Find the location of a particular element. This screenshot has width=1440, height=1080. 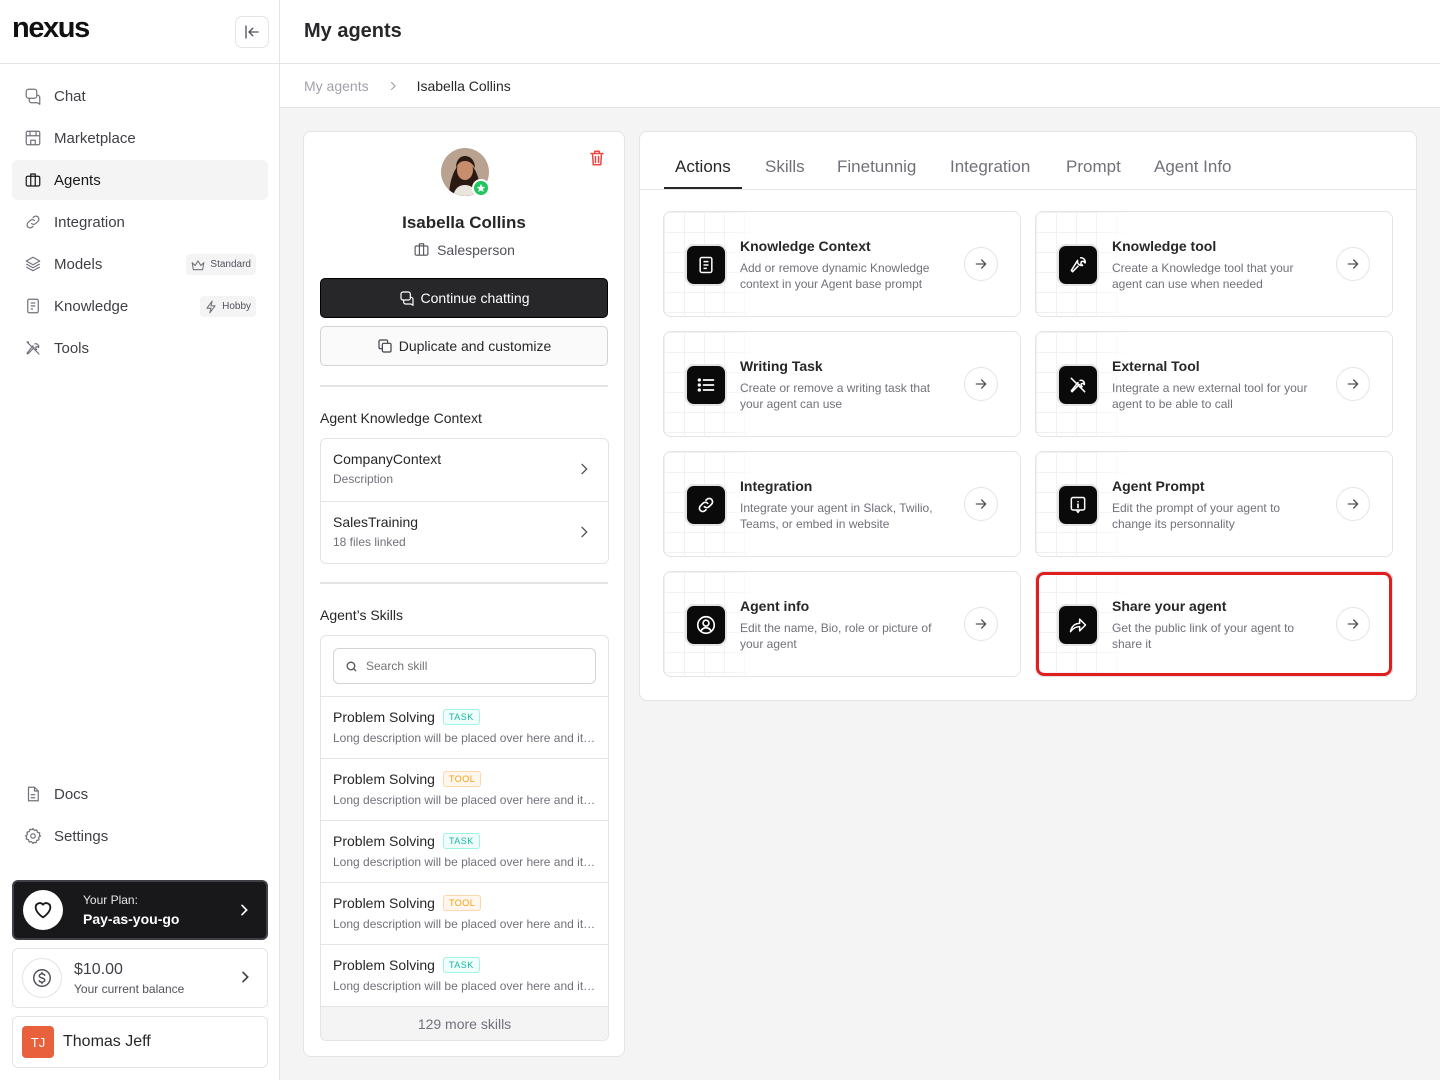

layers-icon is located at coordinates (33, 264).